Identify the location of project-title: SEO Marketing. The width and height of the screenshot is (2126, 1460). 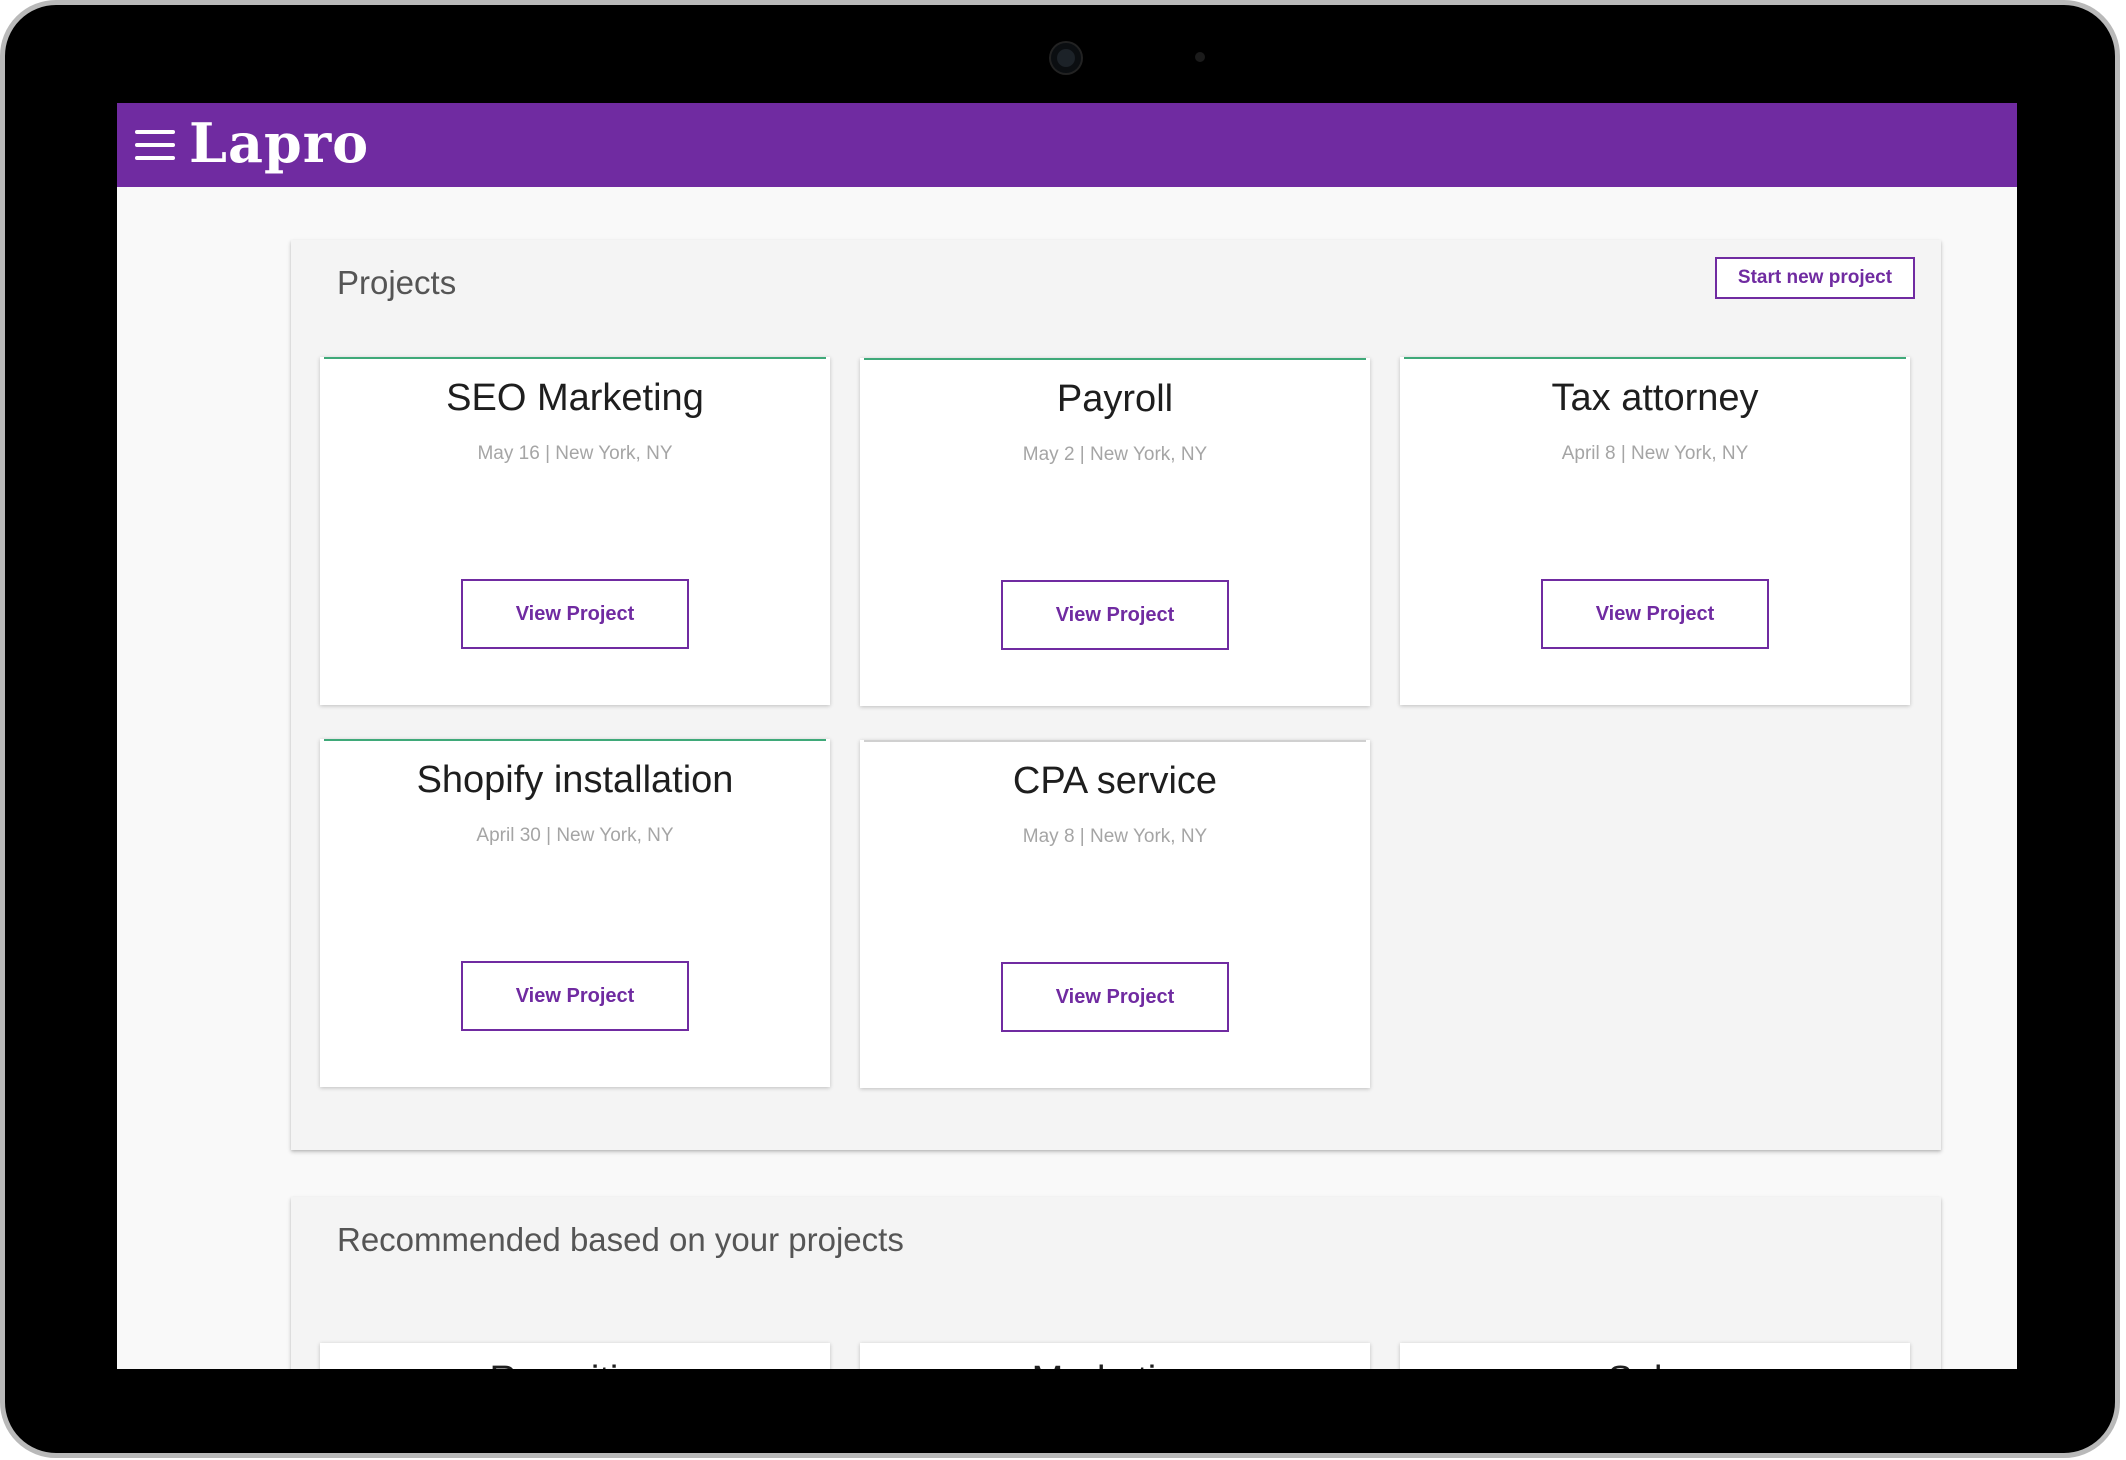
(575, 398).